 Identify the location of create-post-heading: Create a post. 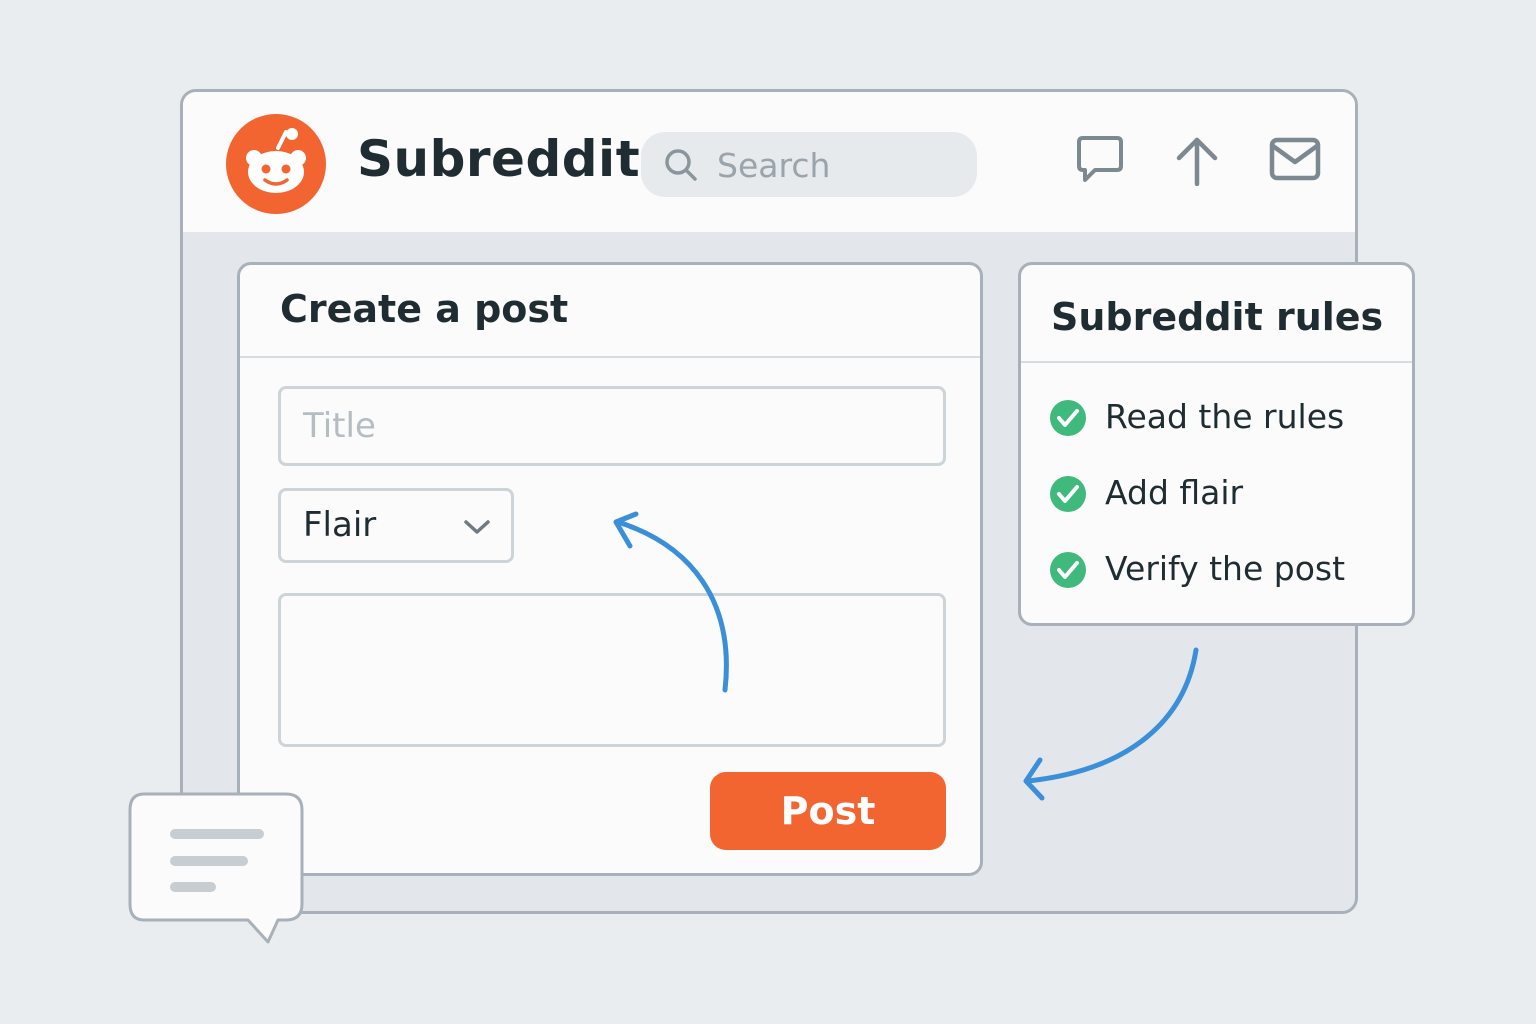
(424, 309).